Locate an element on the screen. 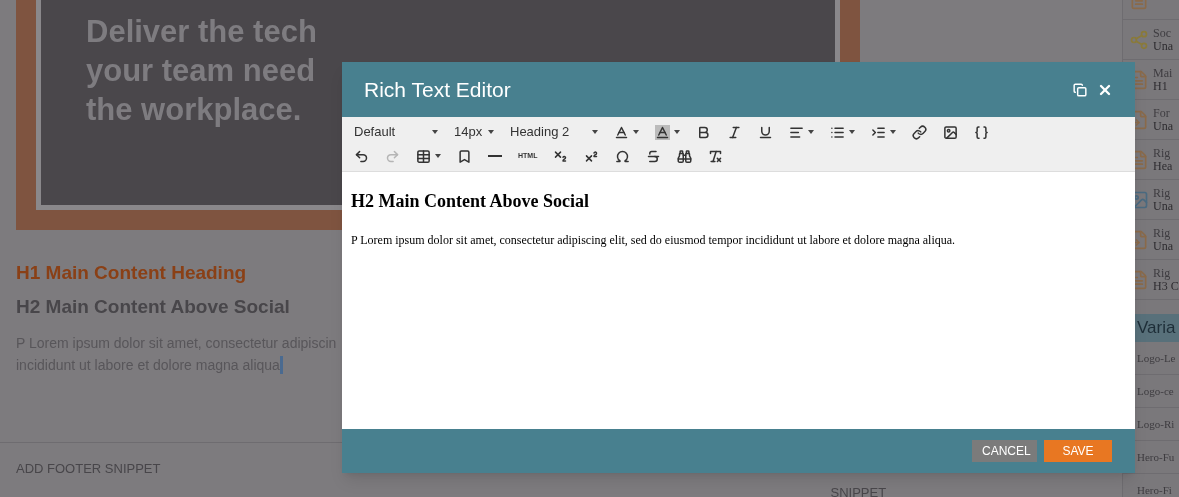 This screenshot has width=1179, height=497. module-title: Mai is located at coordinates (1163, 73).